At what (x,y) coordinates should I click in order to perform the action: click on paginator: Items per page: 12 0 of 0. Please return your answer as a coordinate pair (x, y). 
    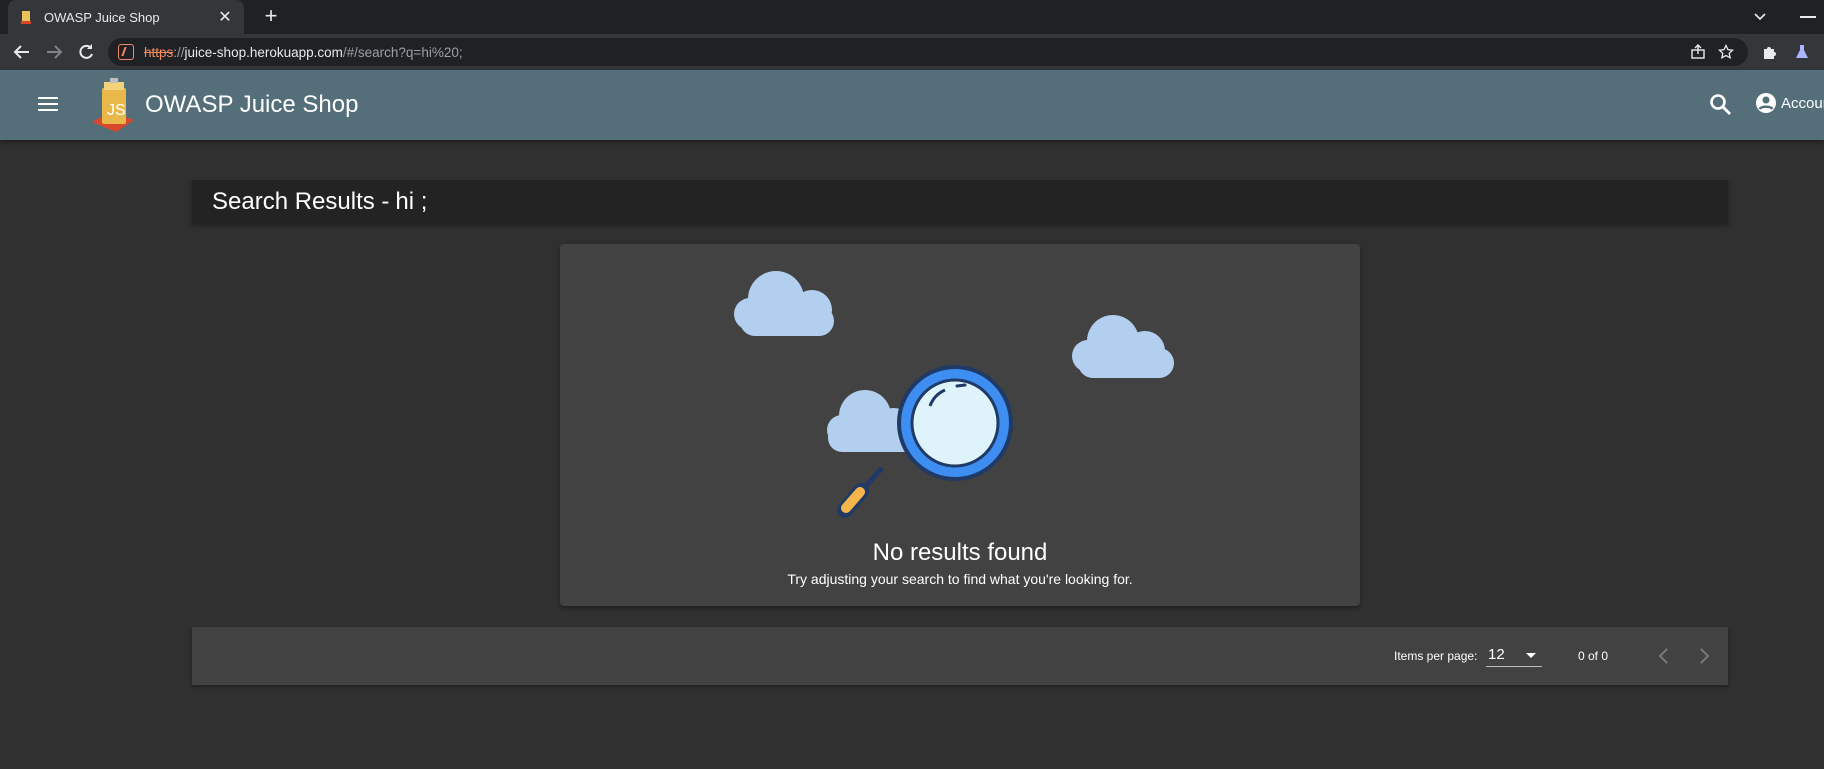
    Looking at the image, I should click on (960, 656).